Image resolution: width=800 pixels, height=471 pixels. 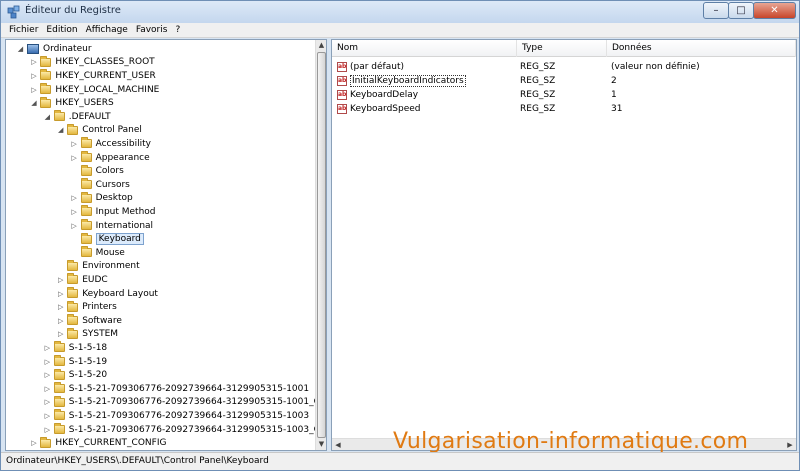 What do you see at coordinates (107, 239) in the screenshot?
I see `tree-node: Keyboard` at bounding box center [107, 239].